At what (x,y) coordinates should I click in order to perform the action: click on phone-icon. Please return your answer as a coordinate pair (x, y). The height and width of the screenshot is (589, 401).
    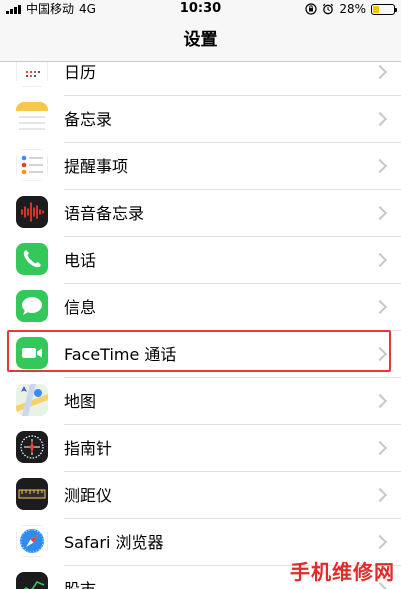
    Looking at the image, I should click on (32, 259).